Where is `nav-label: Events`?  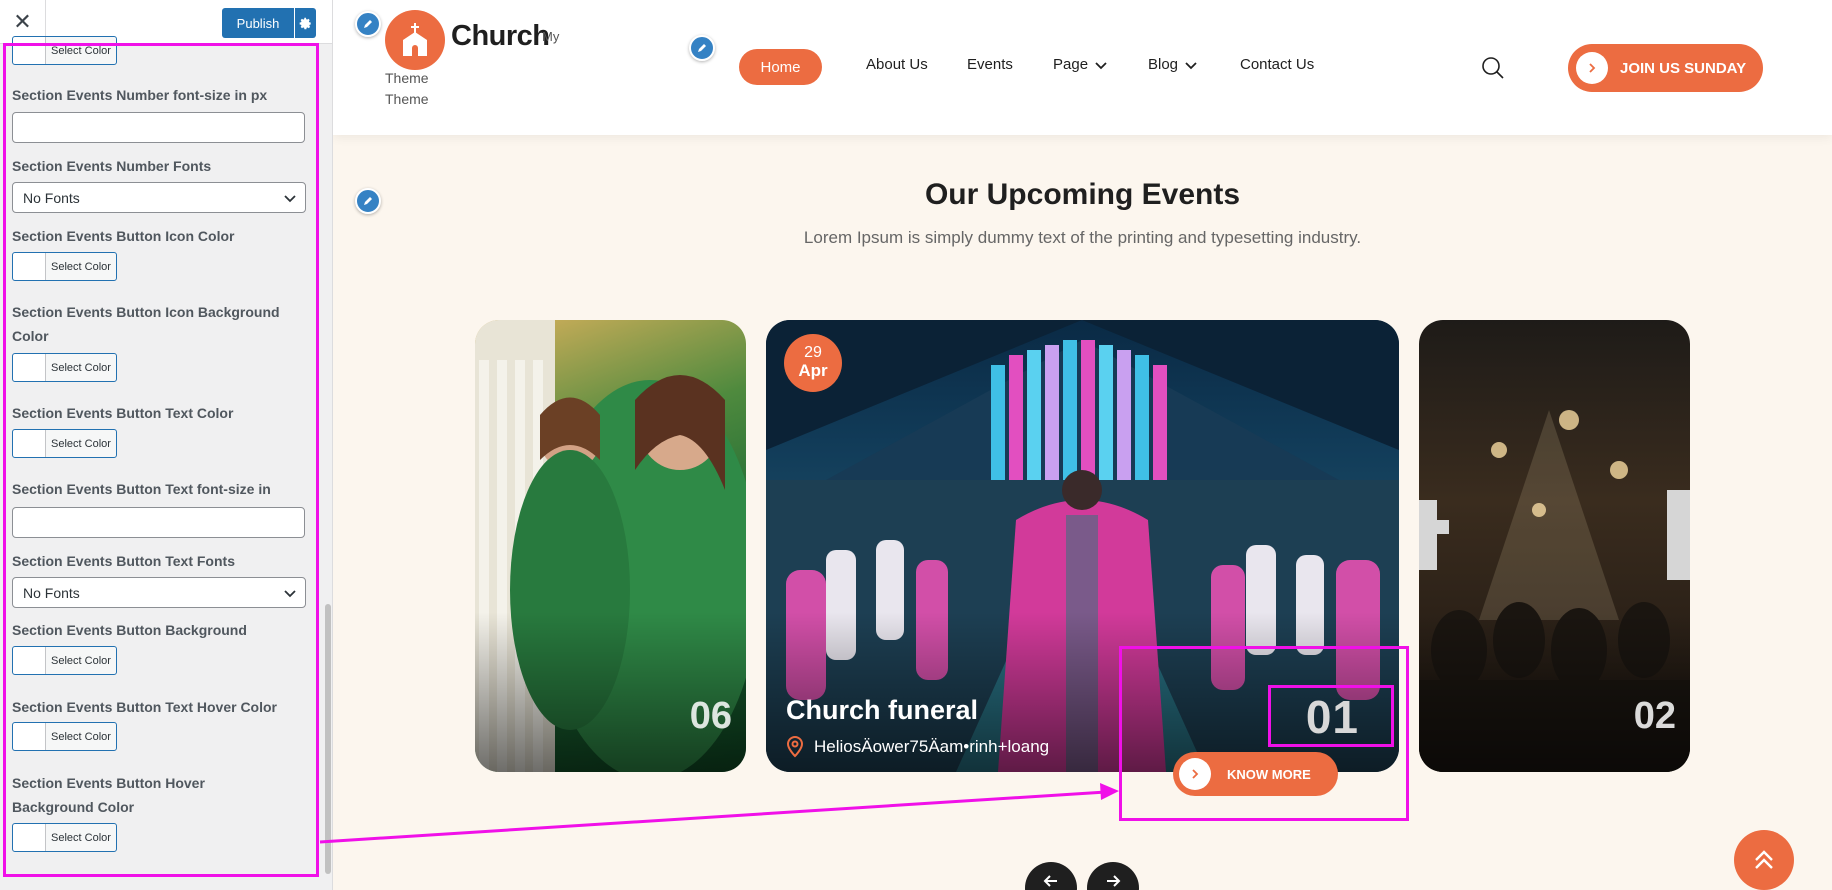 nav-label: Events is located at coordinates (990, 64).